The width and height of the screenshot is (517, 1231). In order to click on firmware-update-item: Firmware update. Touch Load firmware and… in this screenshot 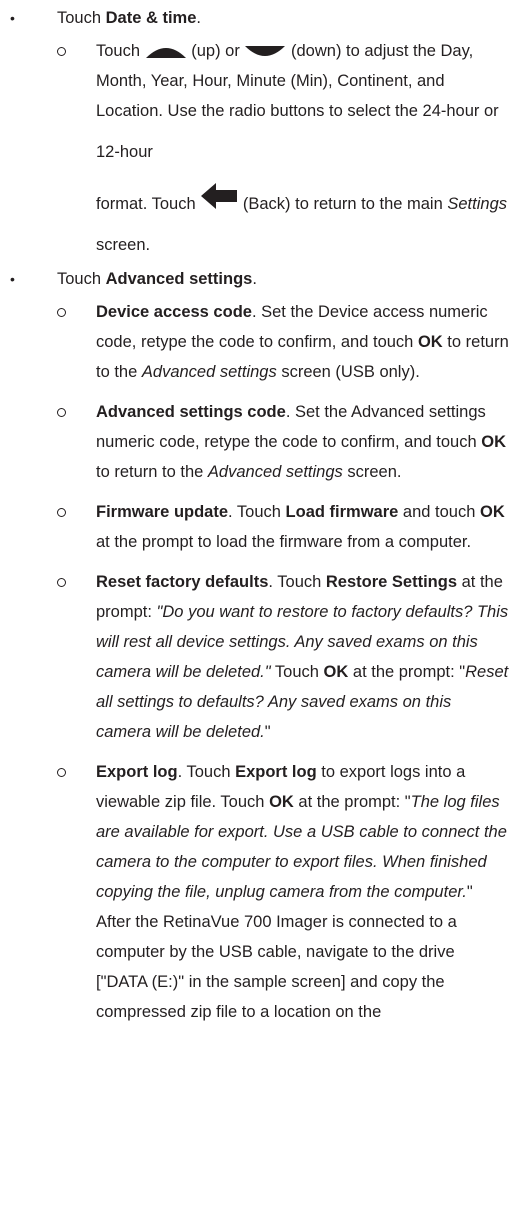, I will do `click(258, 527)`.